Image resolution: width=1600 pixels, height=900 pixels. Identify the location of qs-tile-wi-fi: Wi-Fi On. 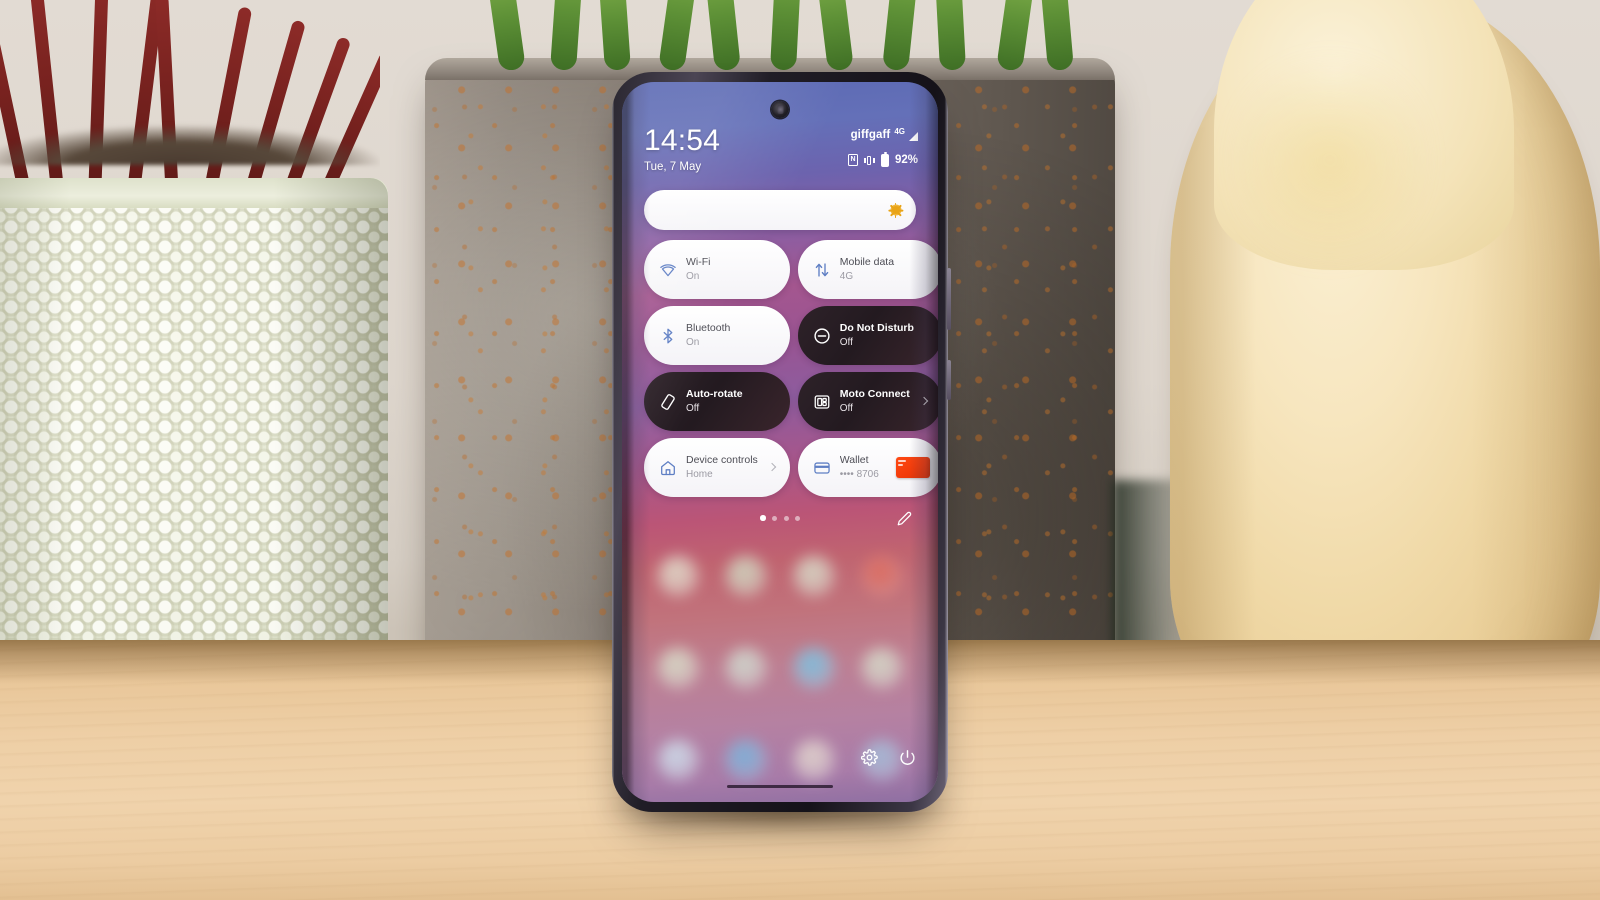
(717, 269).